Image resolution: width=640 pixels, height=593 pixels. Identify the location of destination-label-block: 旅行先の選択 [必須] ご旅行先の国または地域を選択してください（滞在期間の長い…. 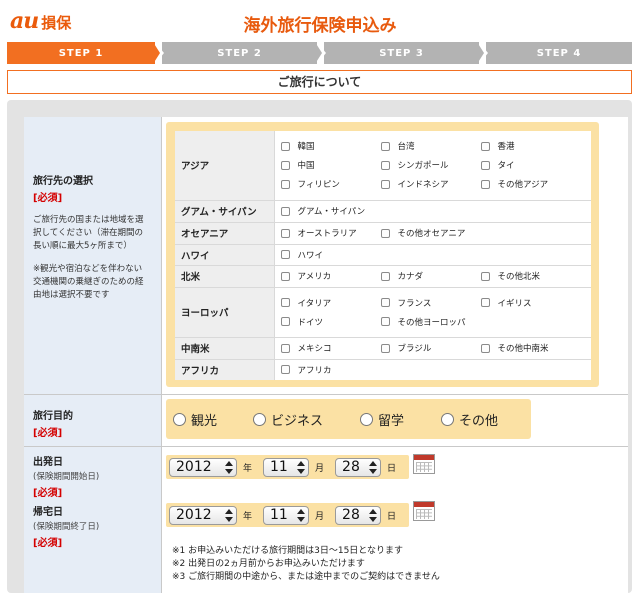
(90, 237).